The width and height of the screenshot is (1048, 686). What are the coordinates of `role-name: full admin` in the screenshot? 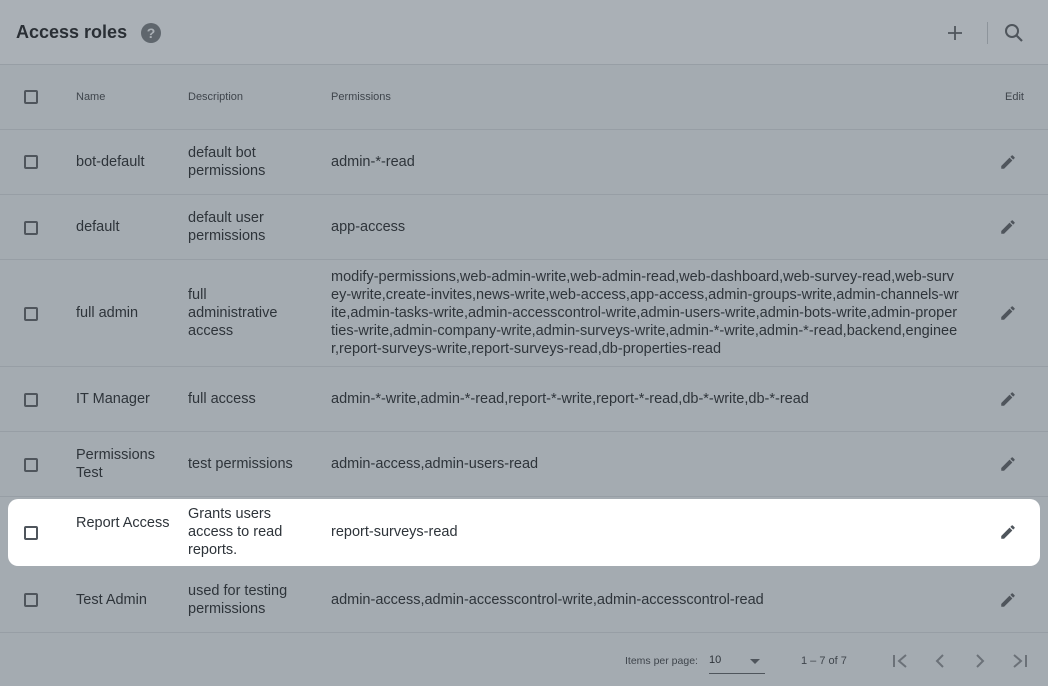 It's located at (107, 313).